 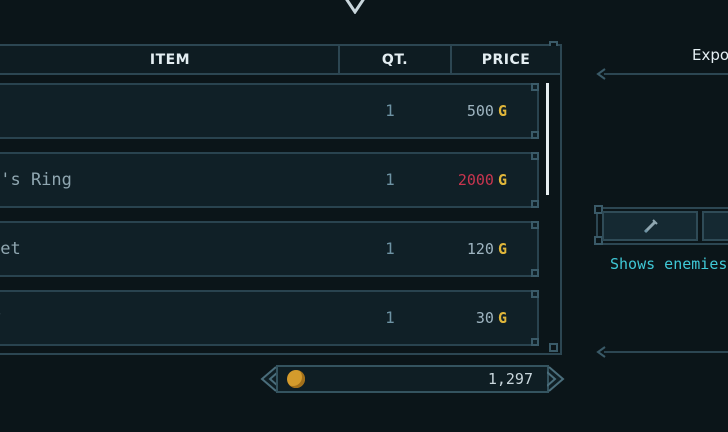 What do you see at coordinates (355, 7) in the screenshot?
I see `top-chevron-icon` at bounding box center [355, 7].